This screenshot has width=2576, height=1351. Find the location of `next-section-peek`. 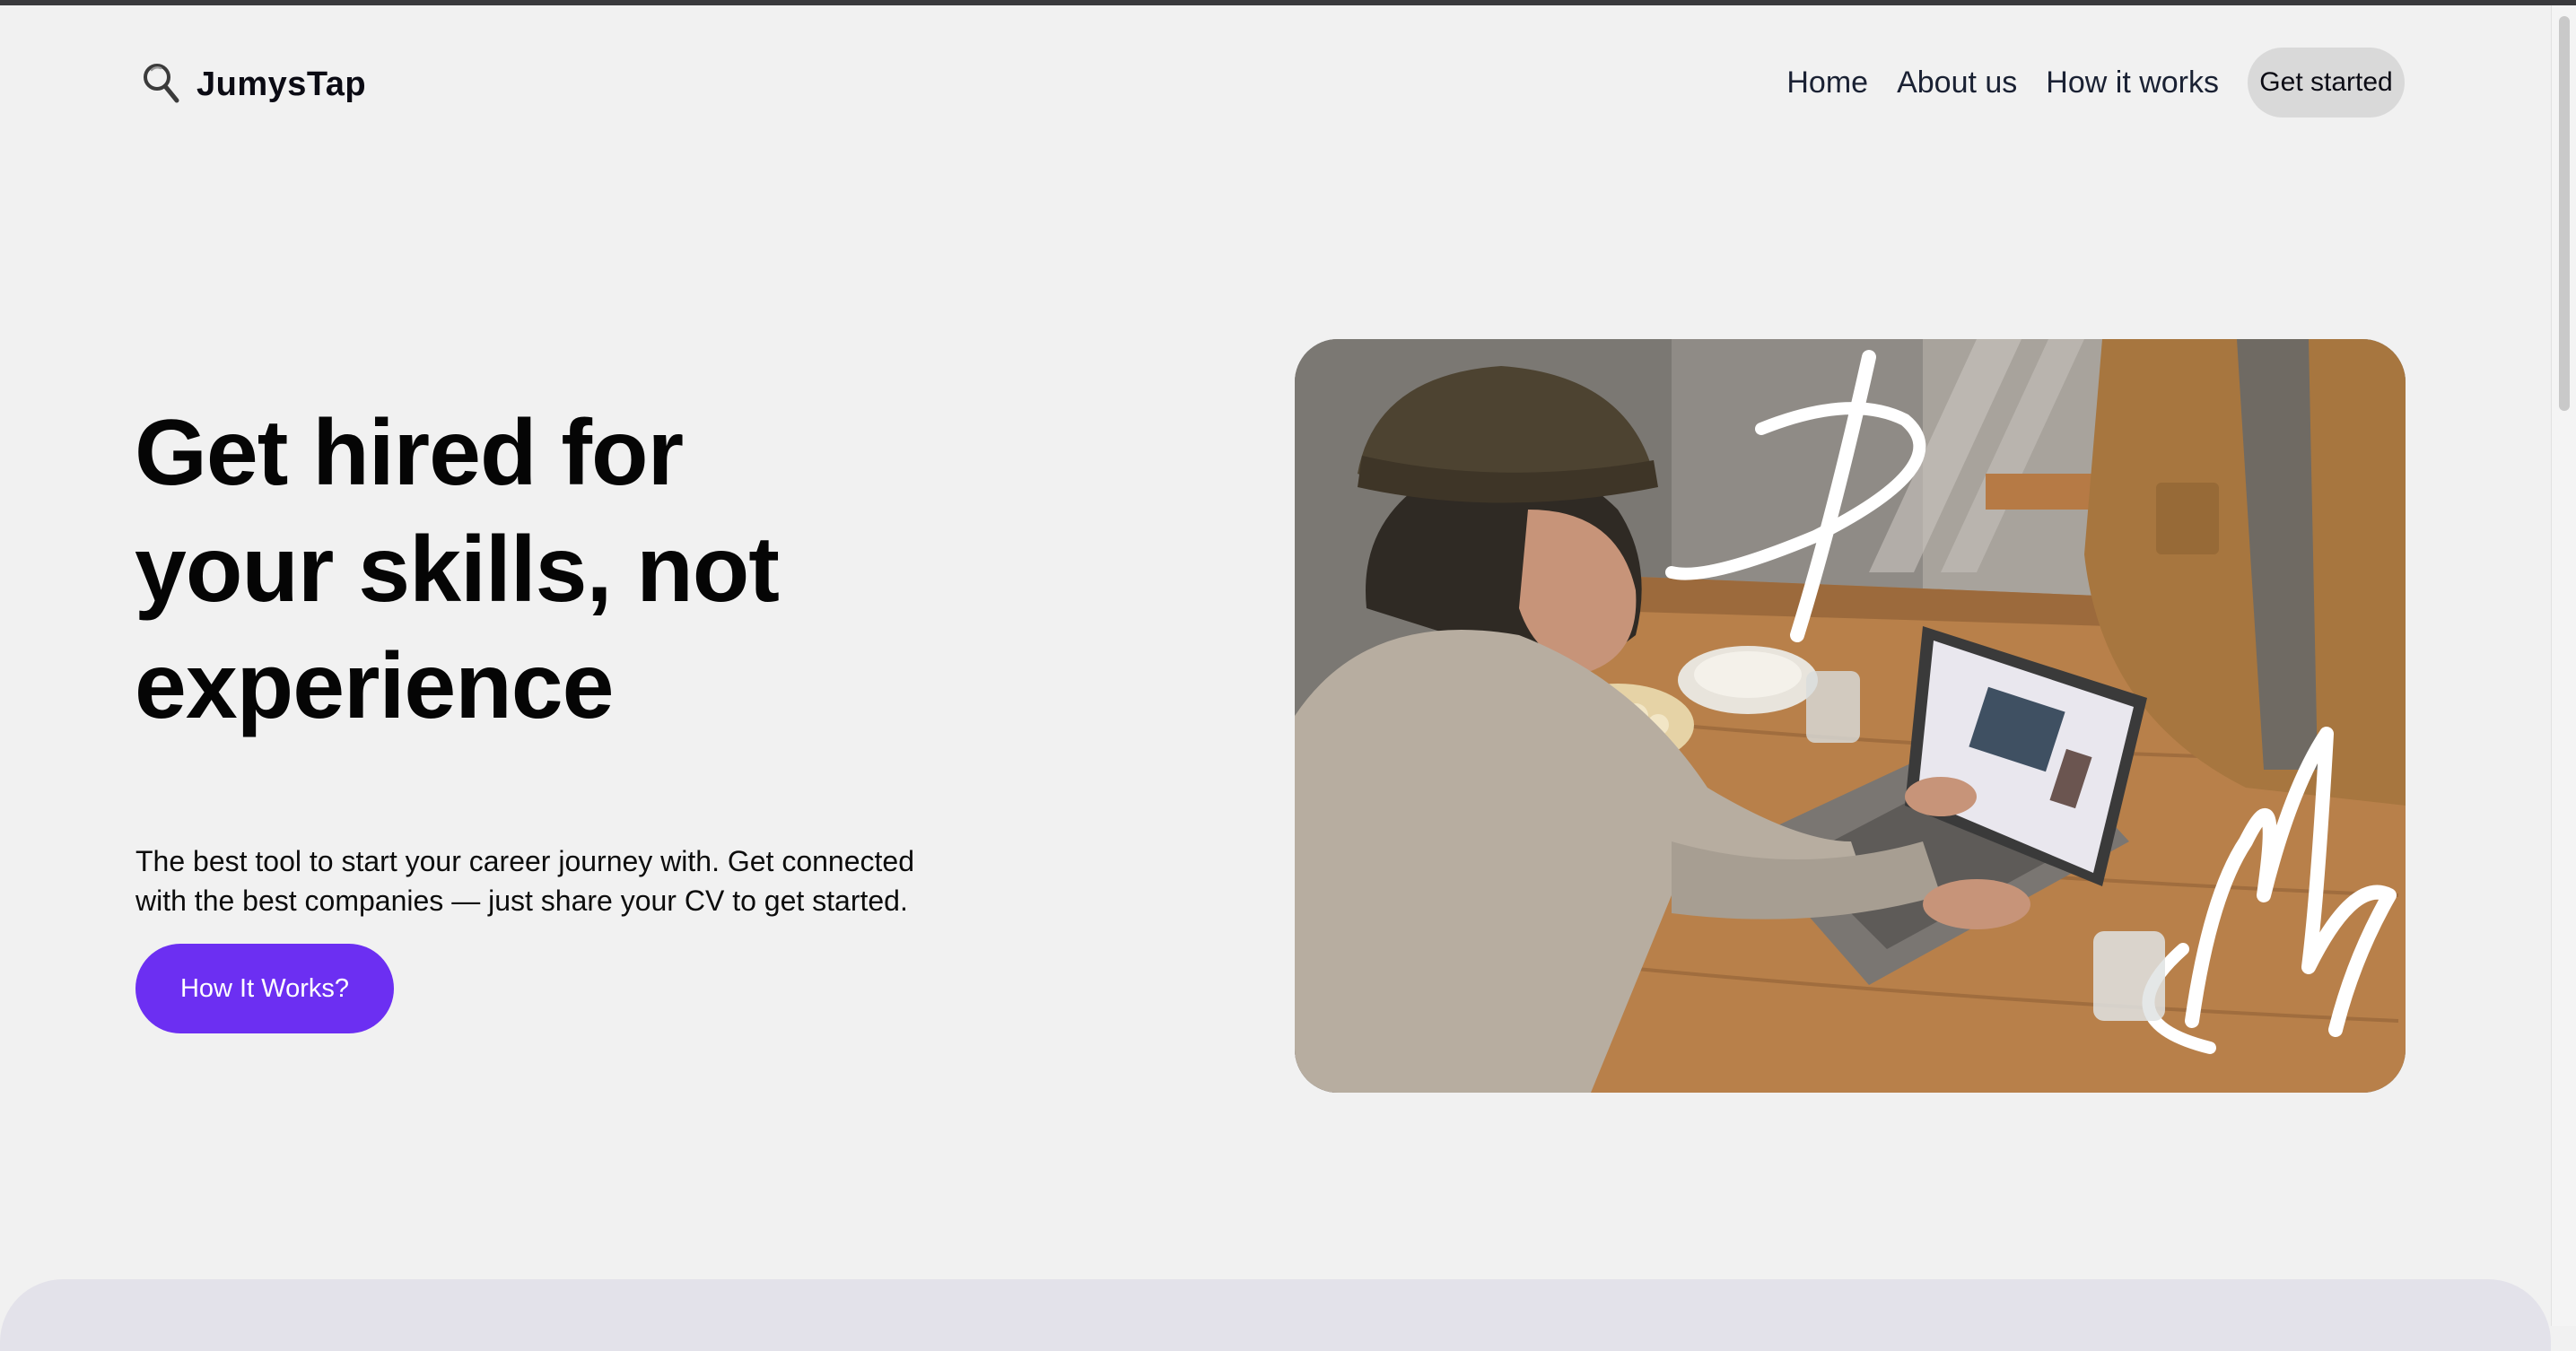

next-section-peek is located at coordinates (1275, 1315).